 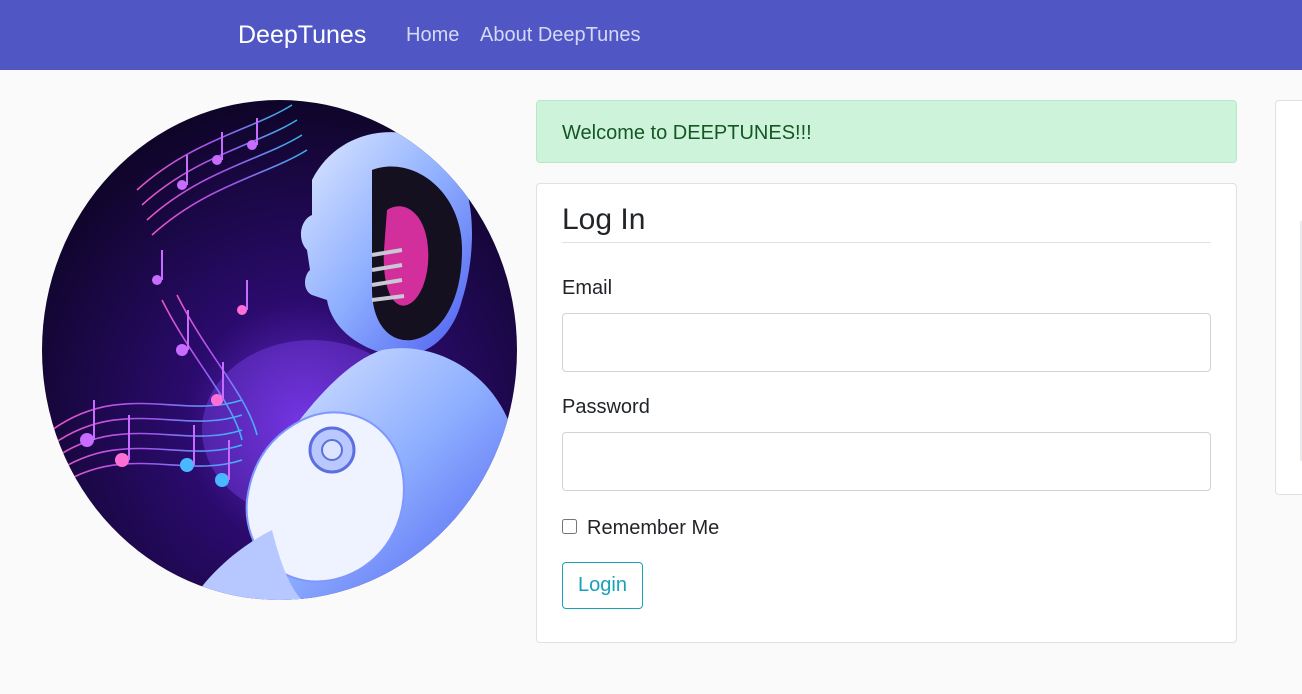 What do you see at coordinates (302, 35) in the screenshot?
I see `brand-link: DeepTunes` at bounding box center [302, 35].